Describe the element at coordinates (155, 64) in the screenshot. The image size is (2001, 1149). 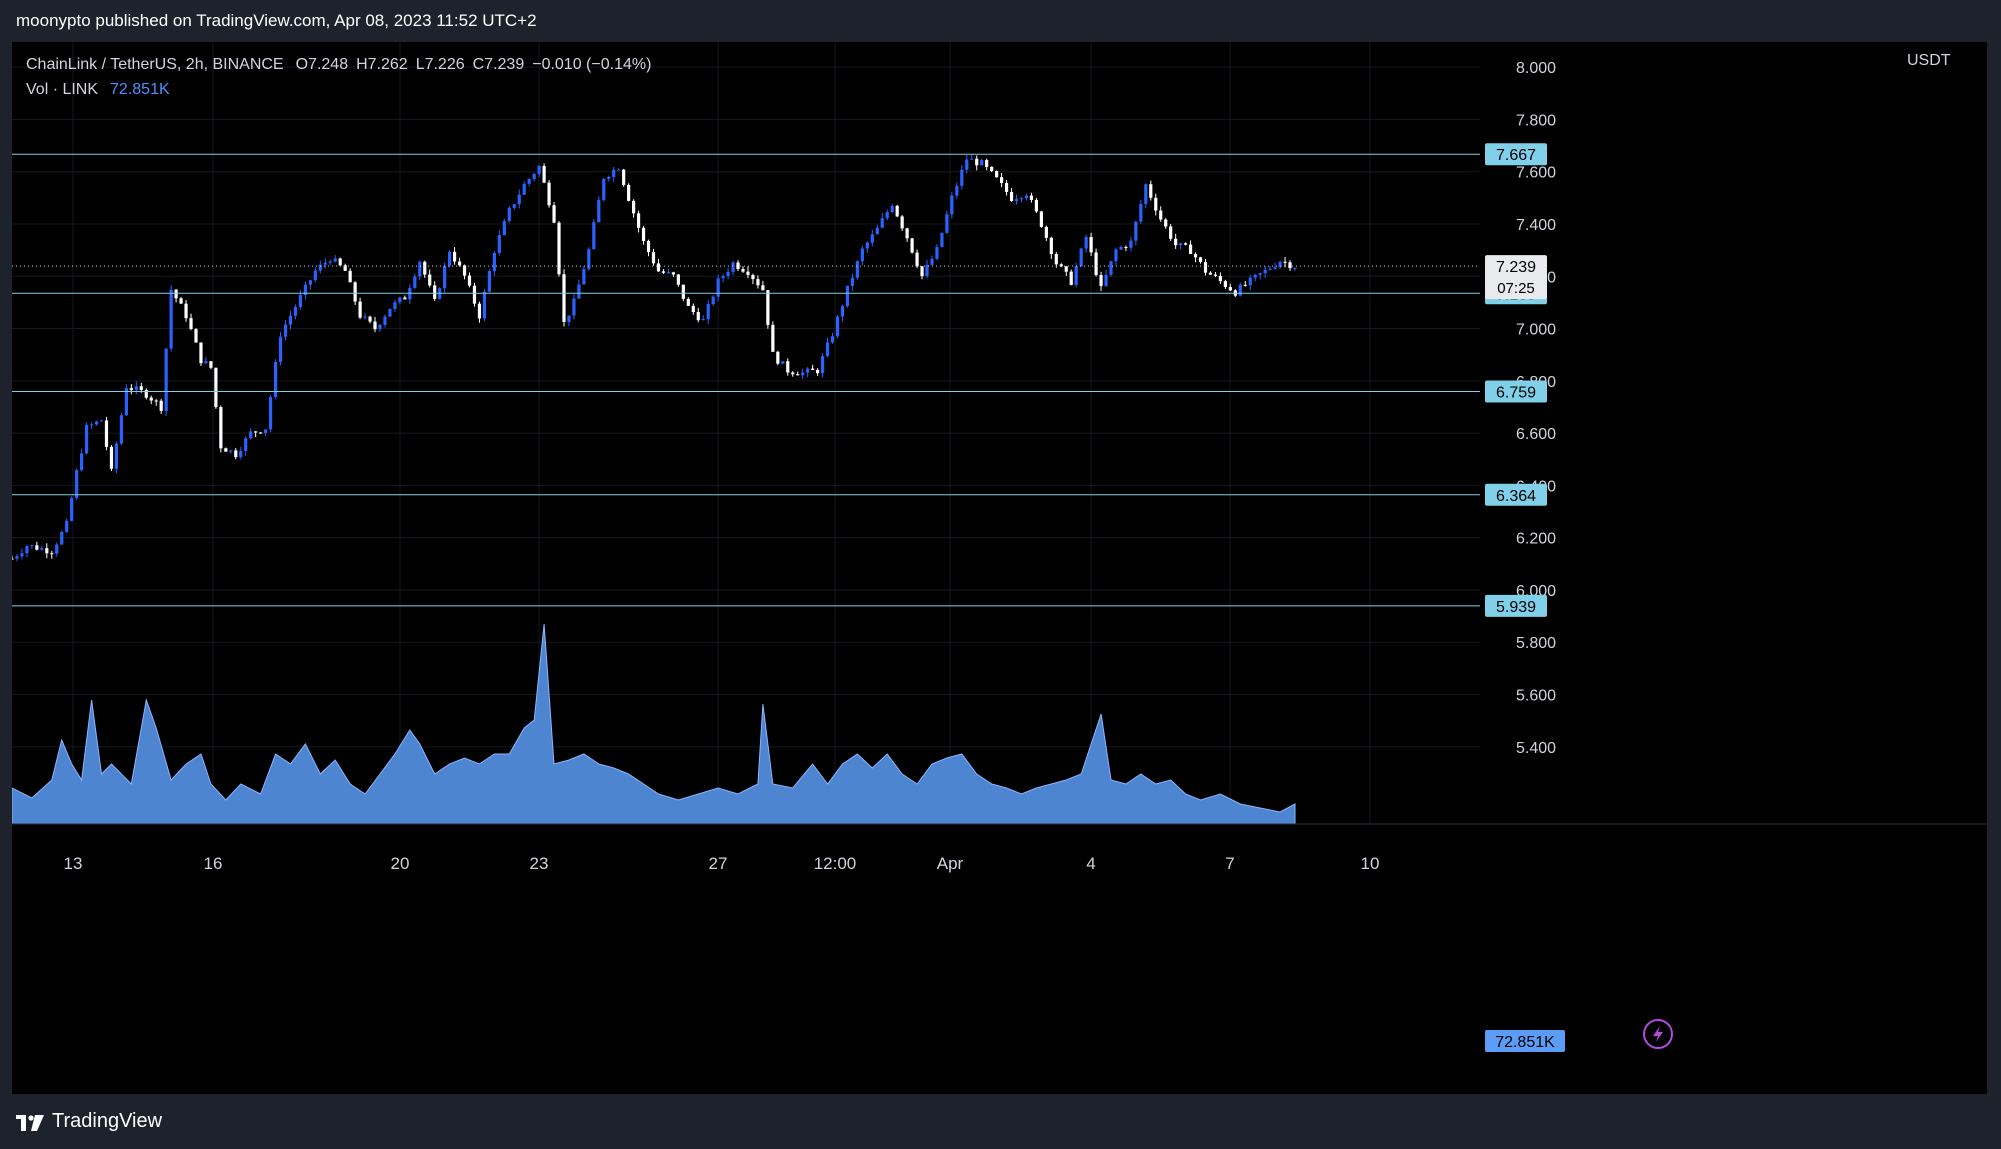
I see `symbol-title: ChainLink / TetherUS, 2h, BINANCE` at that location.